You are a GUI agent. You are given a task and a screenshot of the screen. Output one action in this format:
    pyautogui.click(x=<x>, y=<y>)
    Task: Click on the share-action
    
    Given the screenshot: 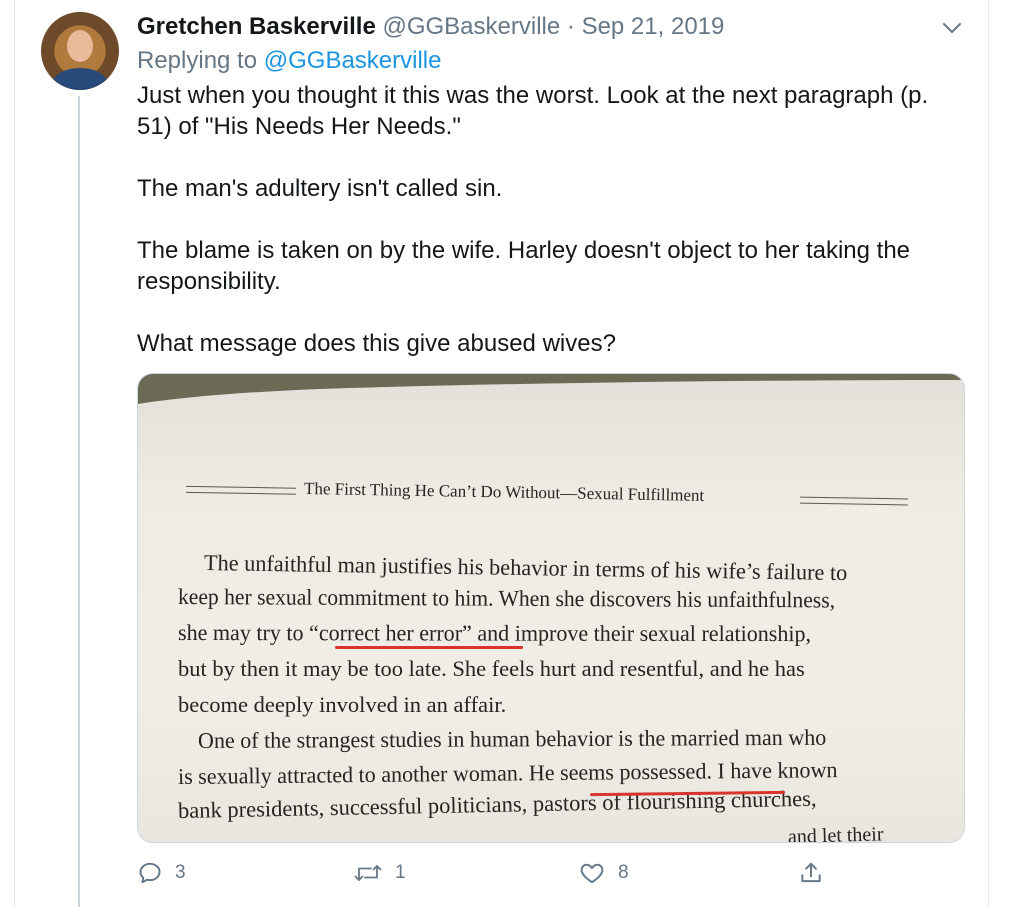 What is the action you would take?
    pyautogui.click(x=811, y=873)
    